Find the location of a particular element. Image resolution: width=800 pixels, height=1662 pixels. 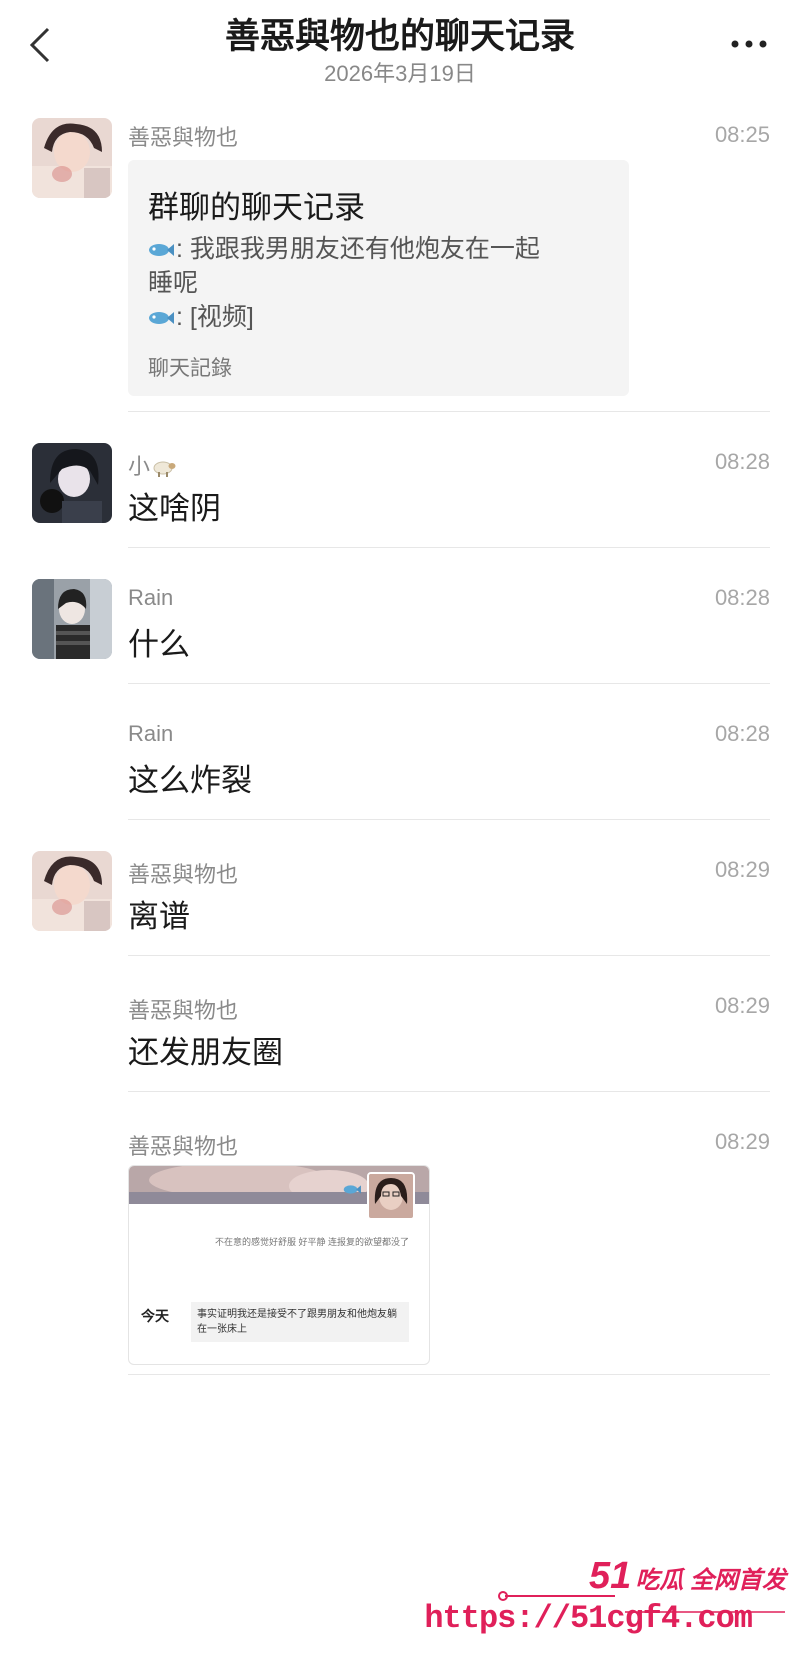

card-line-2-prefix: : is located at coordinates (179, 317).